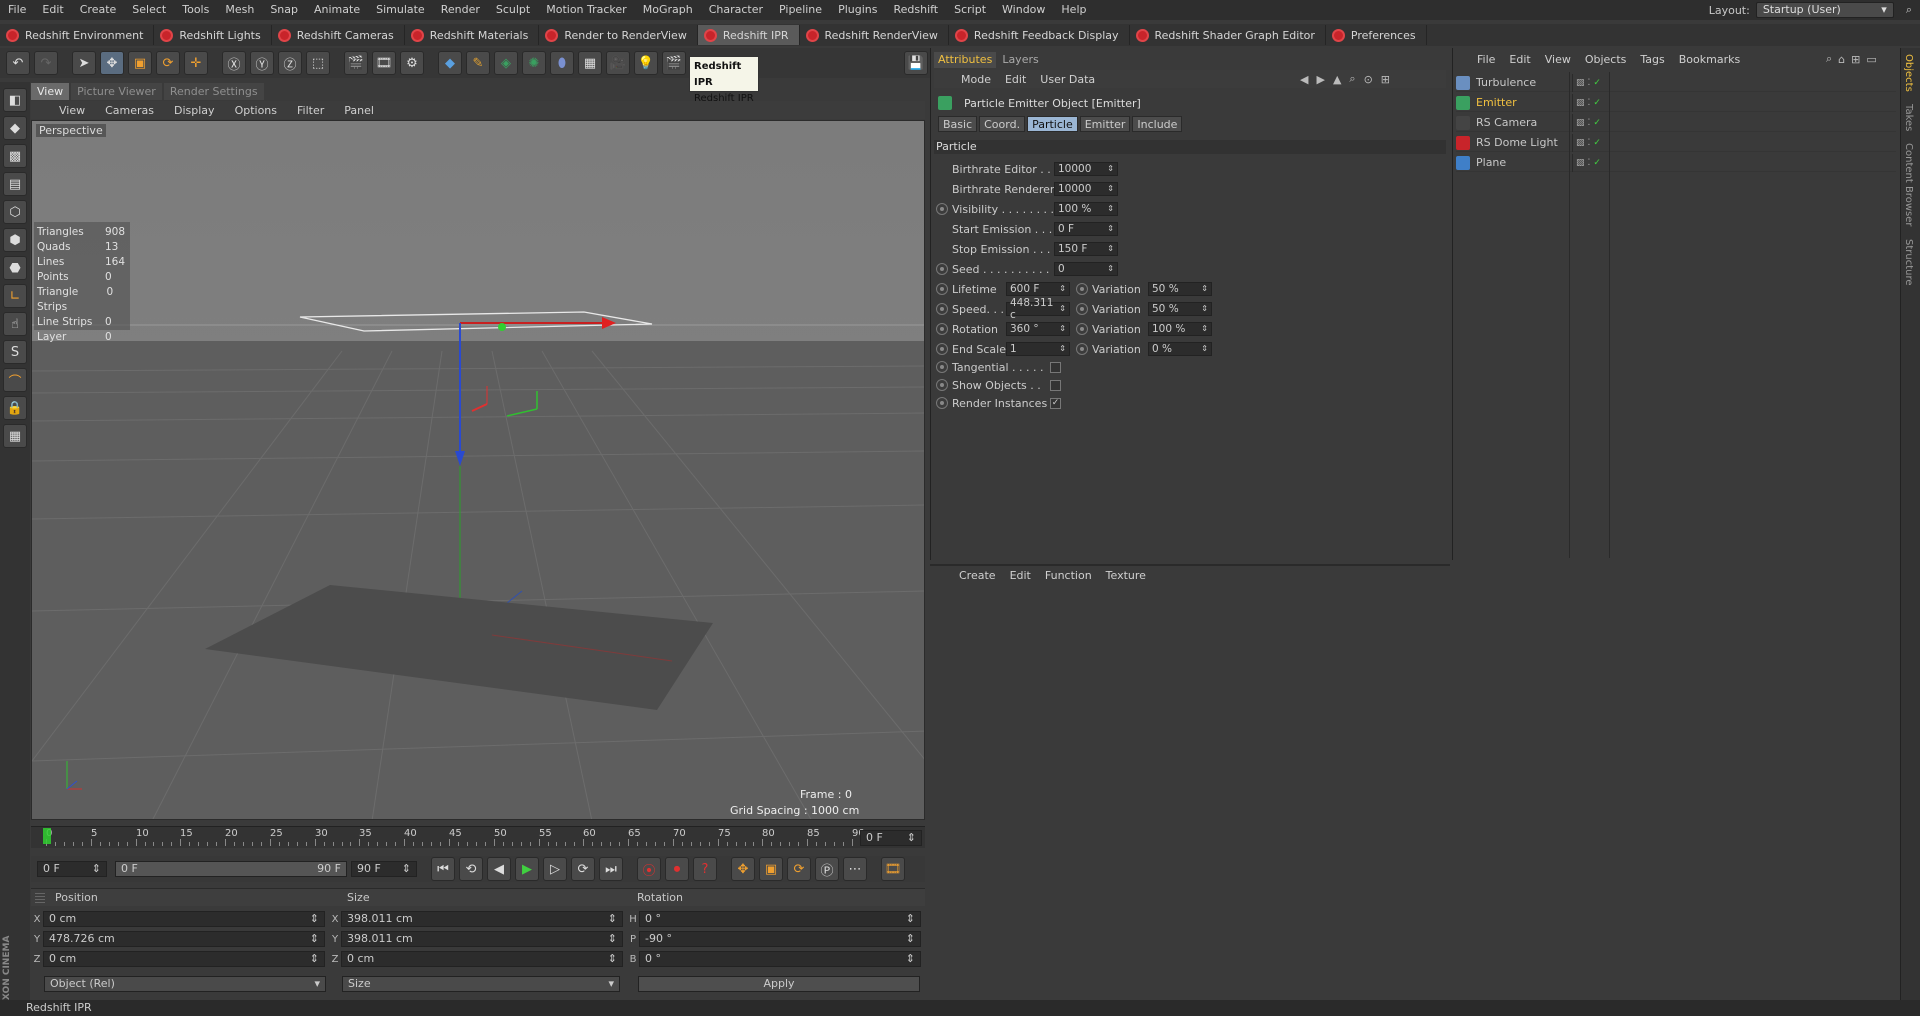  Describe the element at coordinates (970, 10) in the screenshot. I see `menu-script: Script` at that location.